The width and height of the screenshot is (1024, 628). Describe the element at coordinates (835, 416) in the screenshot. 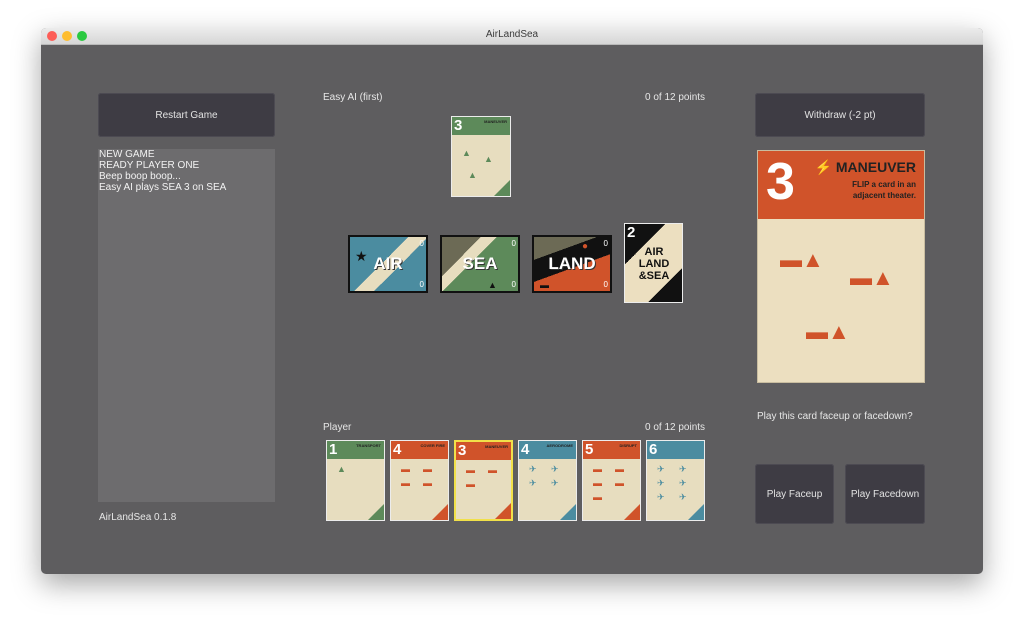

I see `play-prompt: Play this card faceup or facedown?` at that location.